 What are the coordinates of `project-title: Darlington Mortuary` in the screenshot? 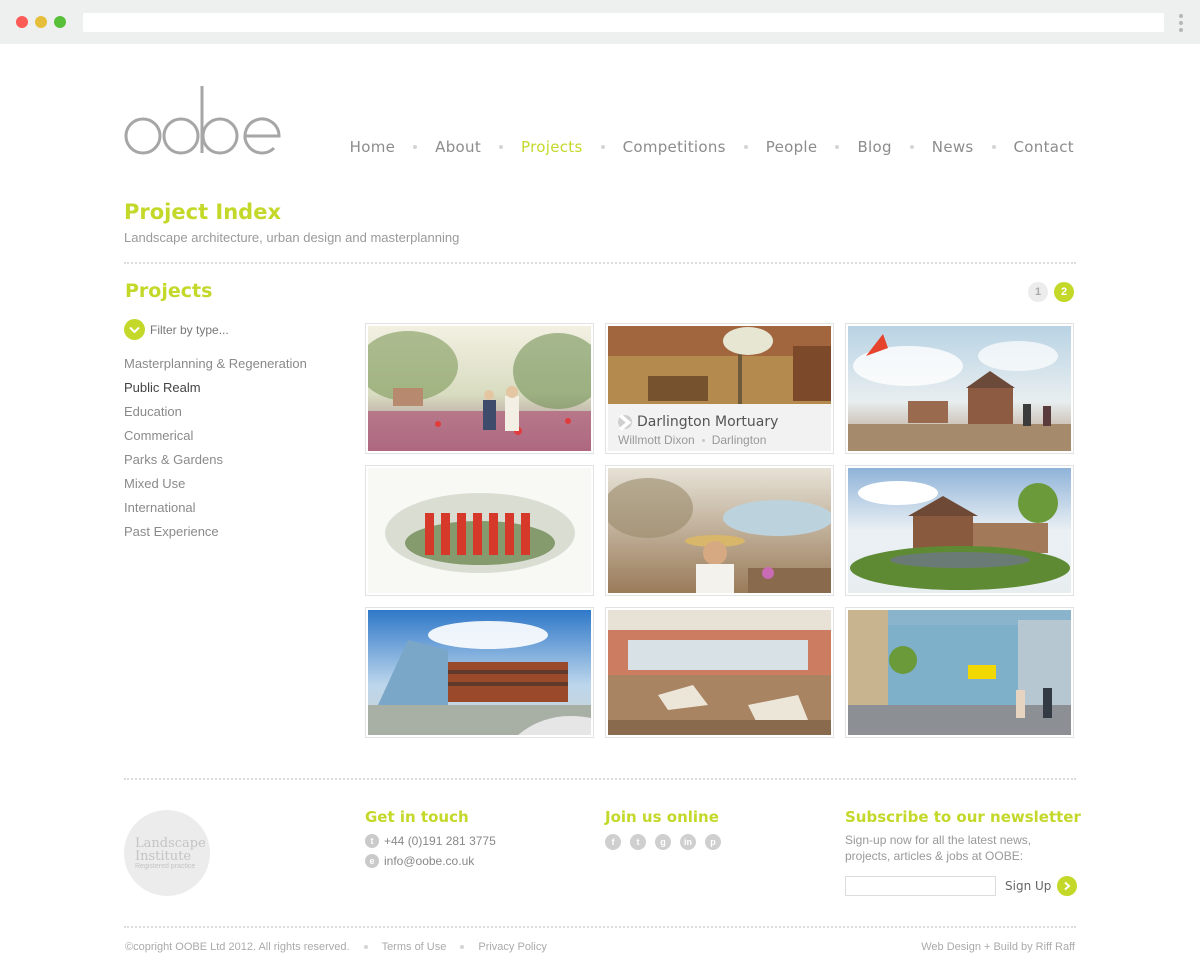 It's located at (708, 422).